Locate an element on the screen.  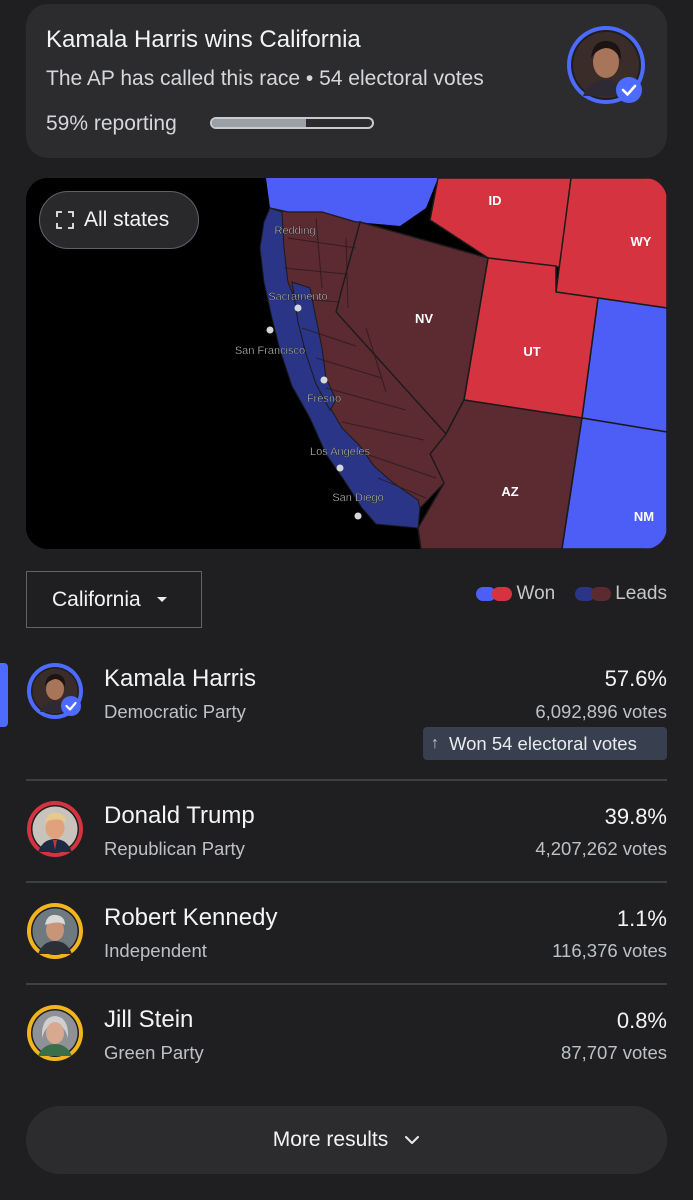
candidate-percent: 57.6% is located at coordinates (635, 678).